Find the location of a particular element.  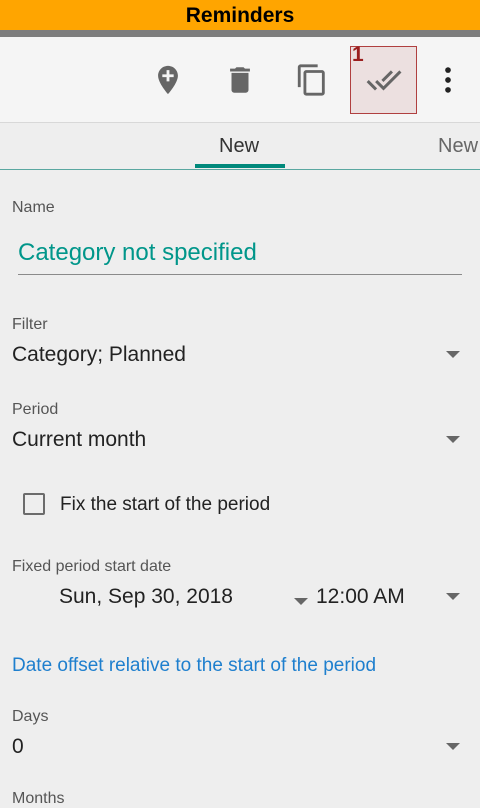

title-divider is located at coordinates (240, 33).